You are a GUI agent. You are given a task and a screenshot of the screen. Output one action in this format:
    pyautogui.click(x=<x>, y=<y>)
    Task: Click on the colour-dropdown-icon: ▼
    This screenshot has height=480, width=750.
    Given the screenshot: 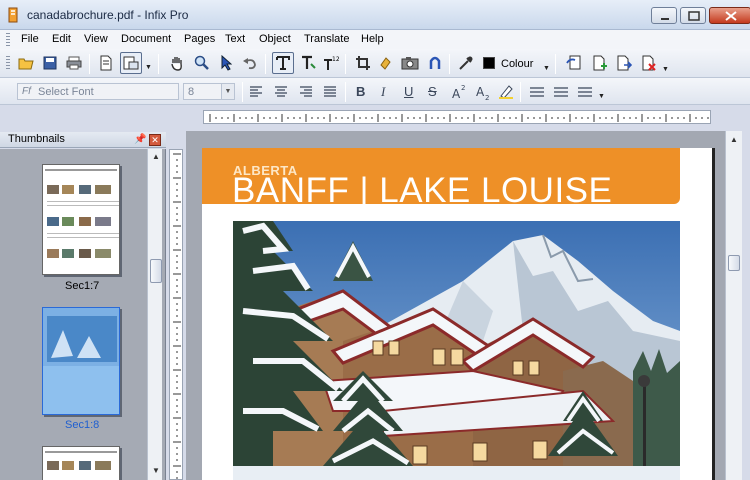 What is the action you would take?
    pyautogui.click(x=546, y=68)
    